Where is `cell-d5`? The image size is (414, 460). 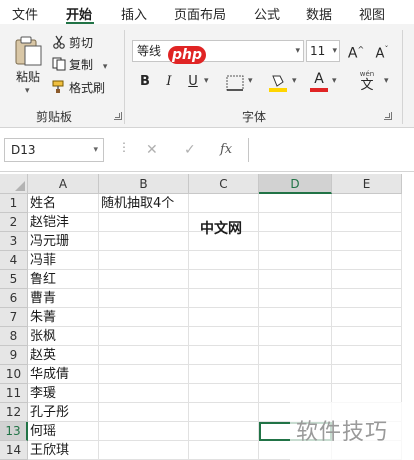 cell-d5 is located at coordinates (295, 279).